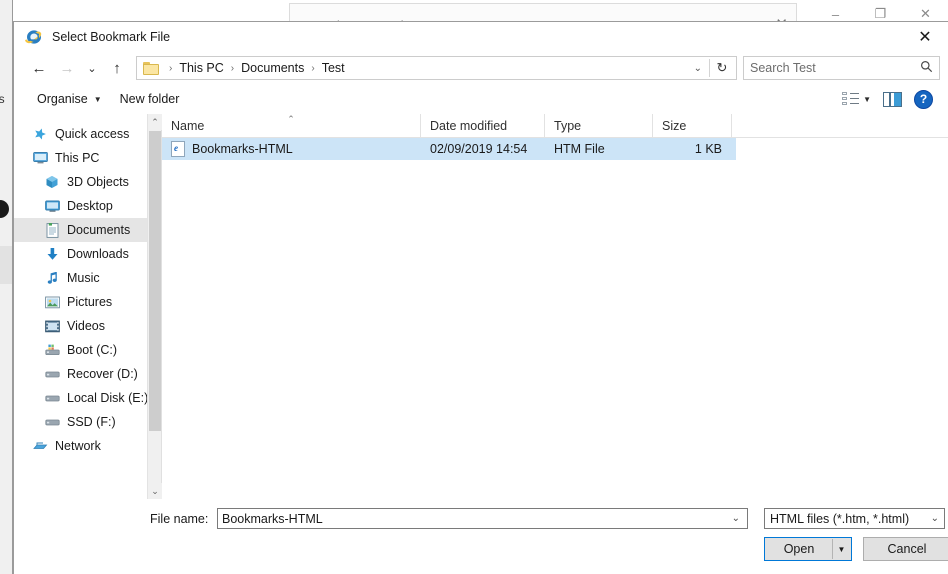  What do you see at coordinates (151, 68) in the screenshot?
I see `folder-icon` at bounding box center [151, 68].